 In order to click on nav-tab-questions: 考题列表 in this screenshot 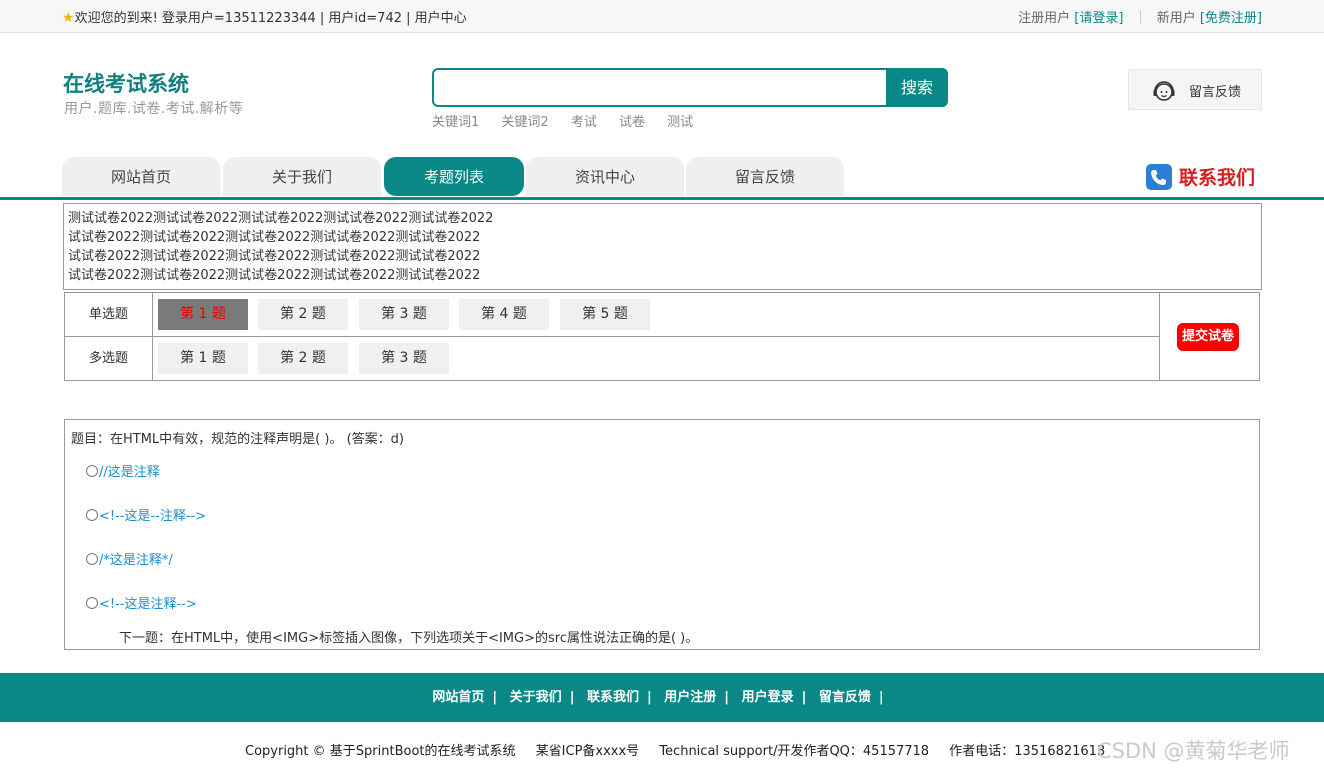, I will do `click(454, 176)`.